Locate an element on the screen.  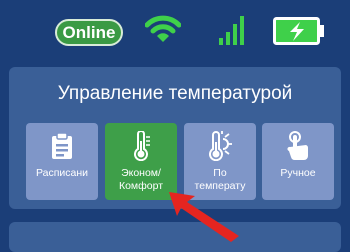
online-badge: Online is located at coordinates (89, 32).